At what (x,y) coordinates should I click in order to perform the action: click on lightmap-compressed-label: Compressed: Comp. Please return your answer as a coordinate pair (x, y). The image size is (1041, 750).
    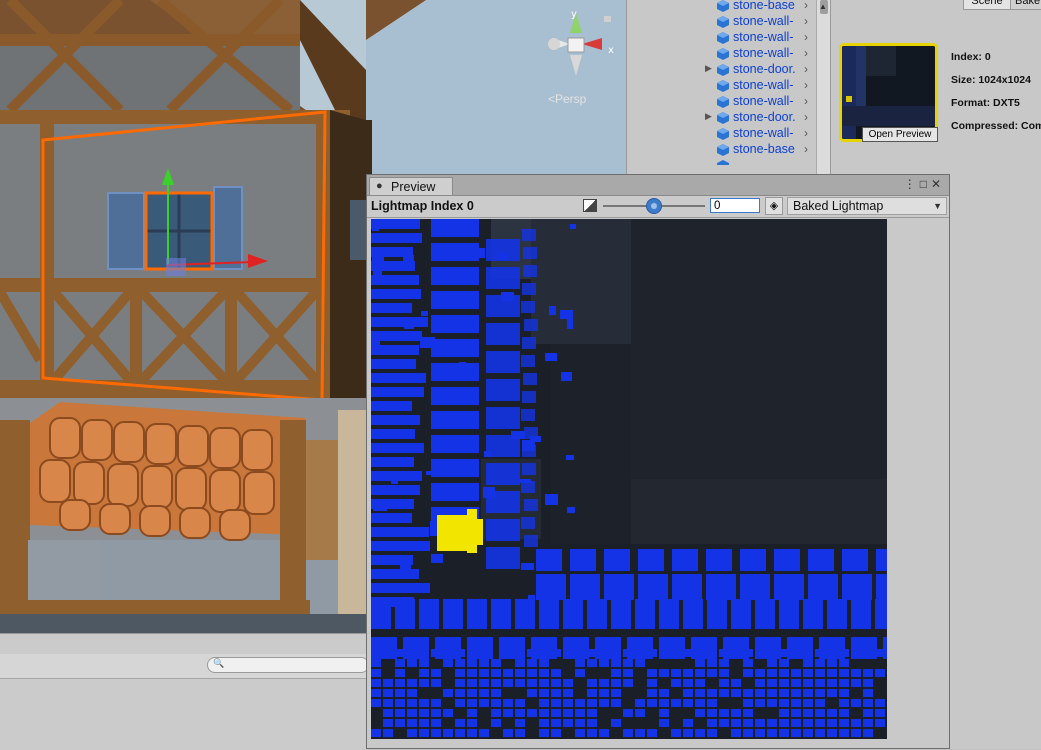
    Looking at the image, I should click on (996, 126).